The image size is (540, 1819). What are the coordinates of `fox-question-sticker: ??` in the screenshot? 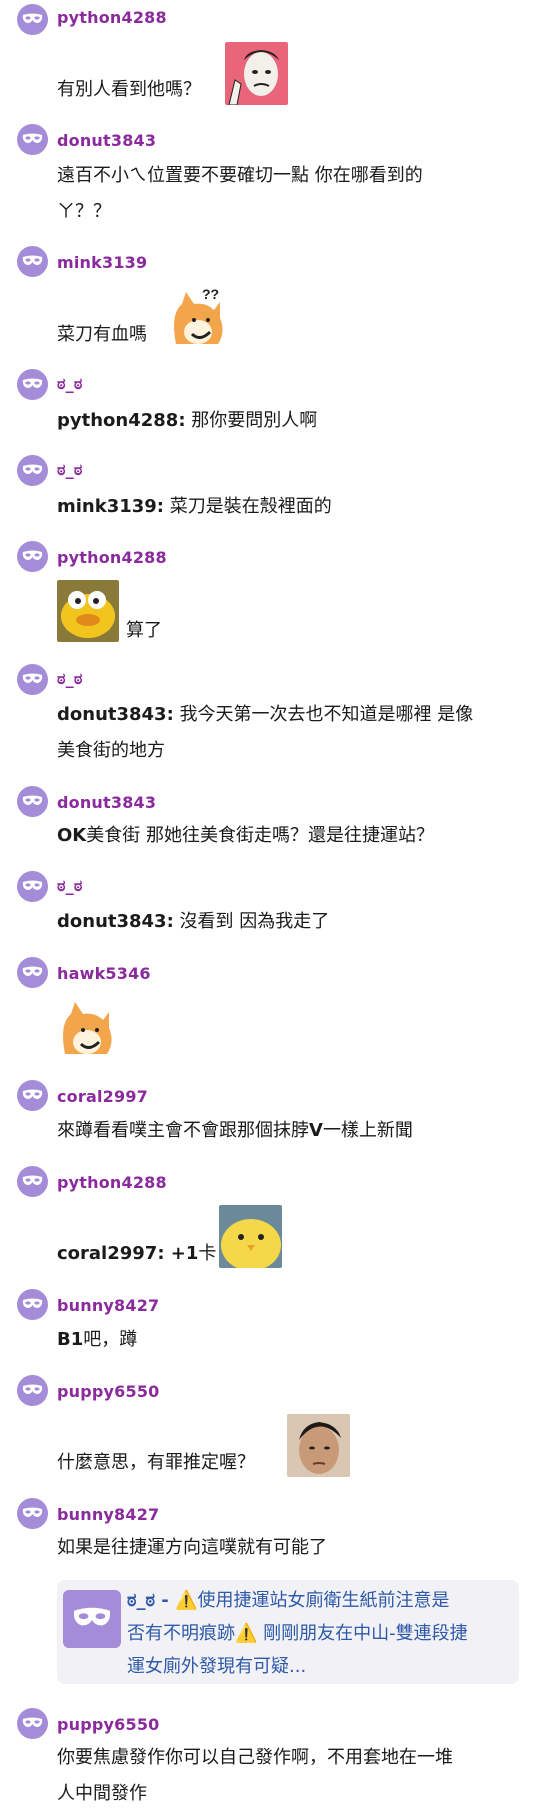 It's located at (199, 317).